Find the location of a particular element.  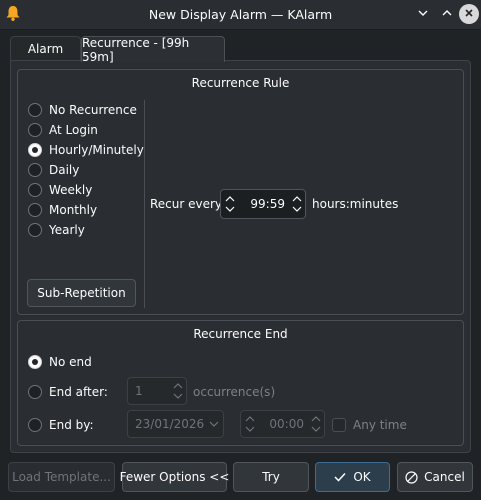

recur-every-spinbox: 99:59 is located at coordinates (263, 204).